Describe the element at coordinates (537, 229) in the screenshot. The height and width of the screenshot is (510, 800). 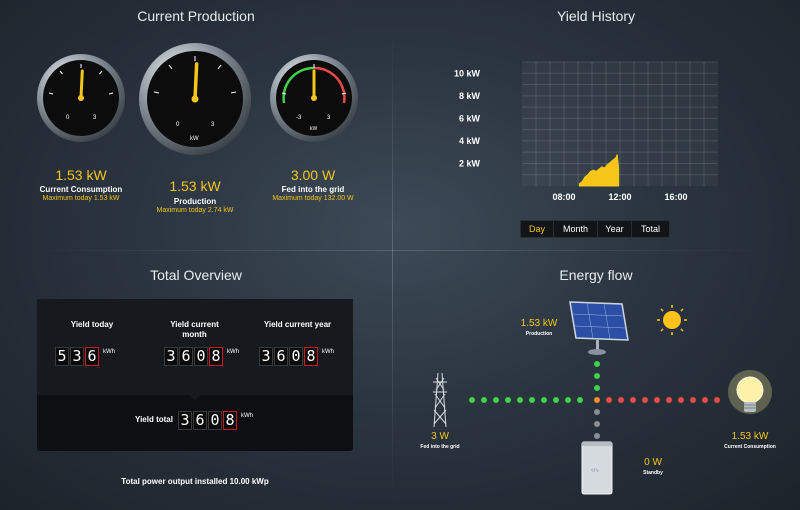
I see `tab-day: Day` at that location.